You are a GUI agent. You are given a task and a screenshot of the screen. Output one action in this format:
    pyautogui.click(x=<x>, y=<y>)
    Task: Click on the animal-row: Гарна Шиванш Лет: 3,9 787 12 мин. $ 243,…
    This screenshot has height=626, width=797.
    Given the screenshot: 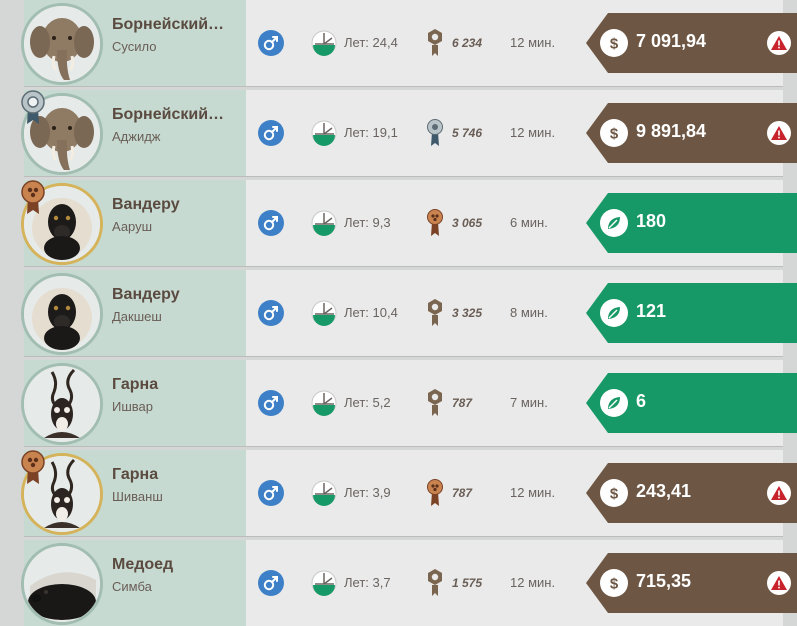 What is the action you would take?
    pyautogui.click(x=409, y=493)
    